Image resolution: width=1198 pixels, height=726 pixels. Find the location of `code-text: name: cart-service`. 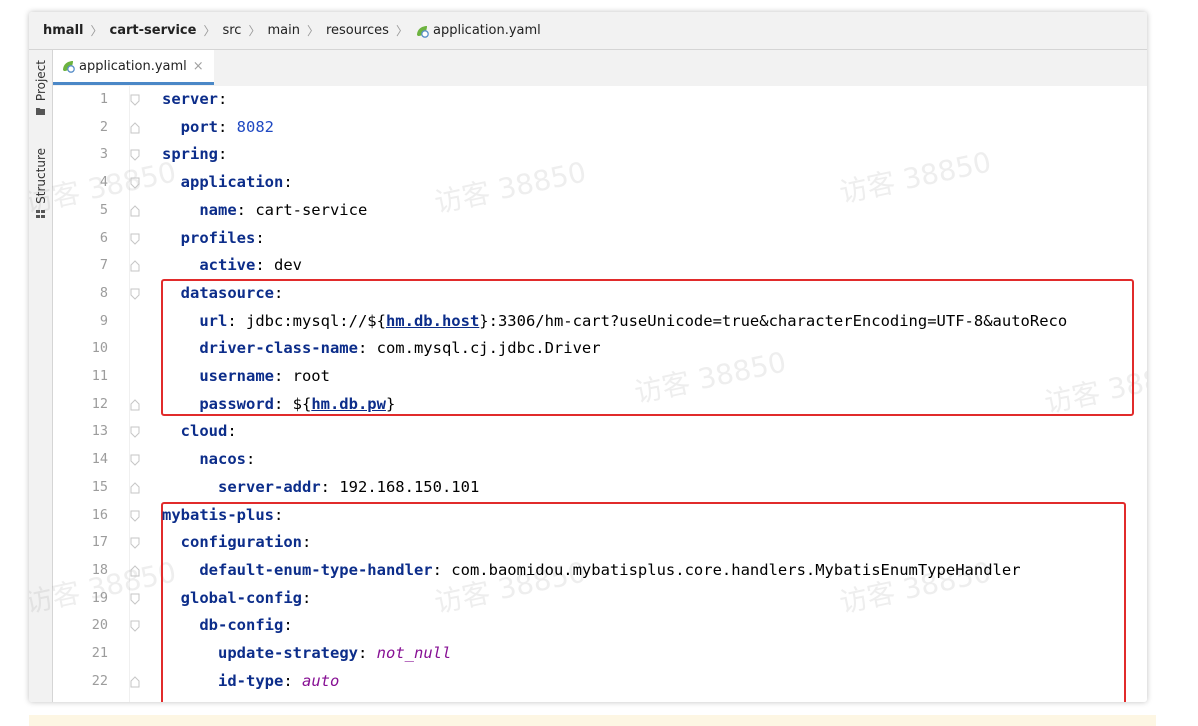

code-text: name: cart-service is located at coordinates (283, 209).